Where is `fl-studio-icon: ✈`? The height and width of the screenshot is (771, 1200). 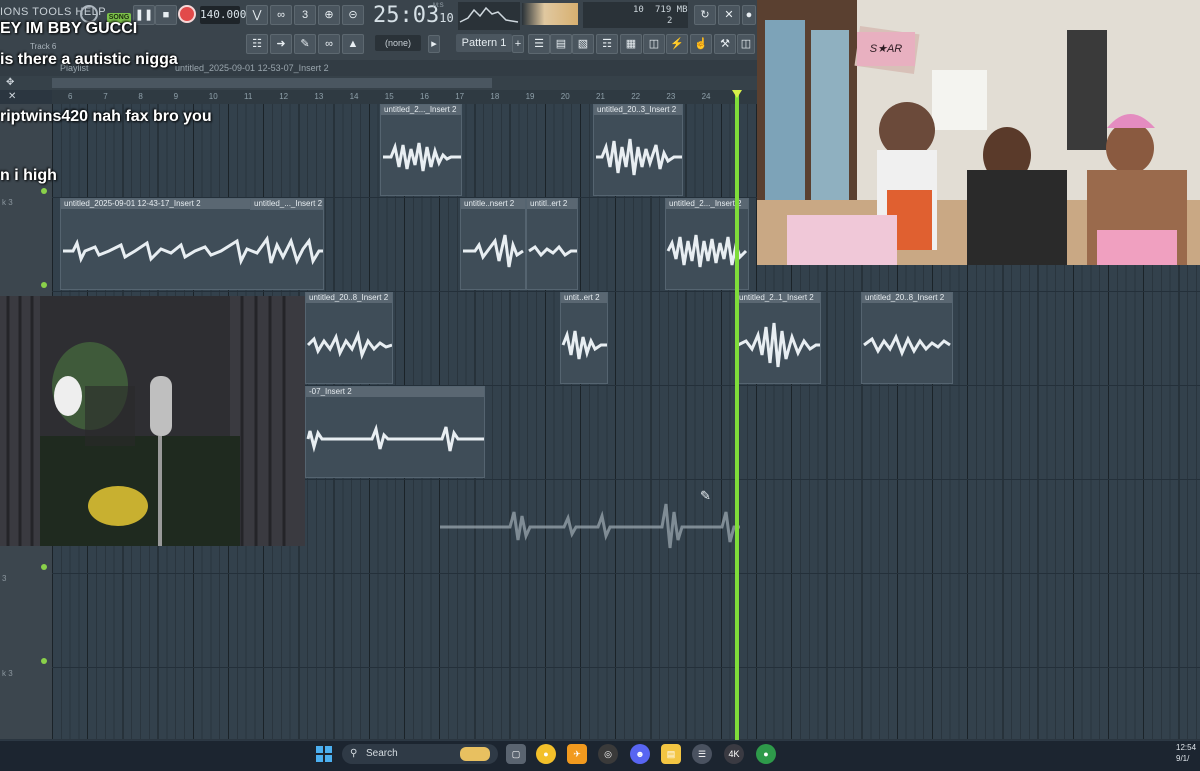 fl-studio-icon: ✈ is located at coordinates (577, 754).